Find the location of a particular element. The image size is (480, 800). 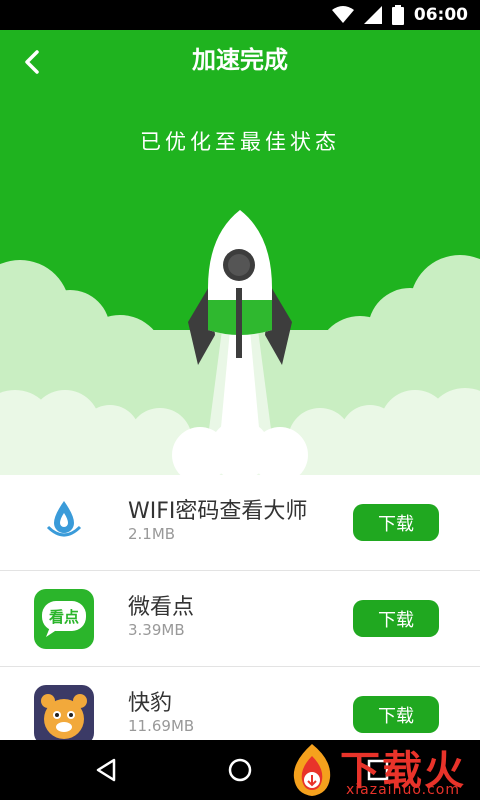

weikandian-icon: 看点 is located at coordinates (64, 619).